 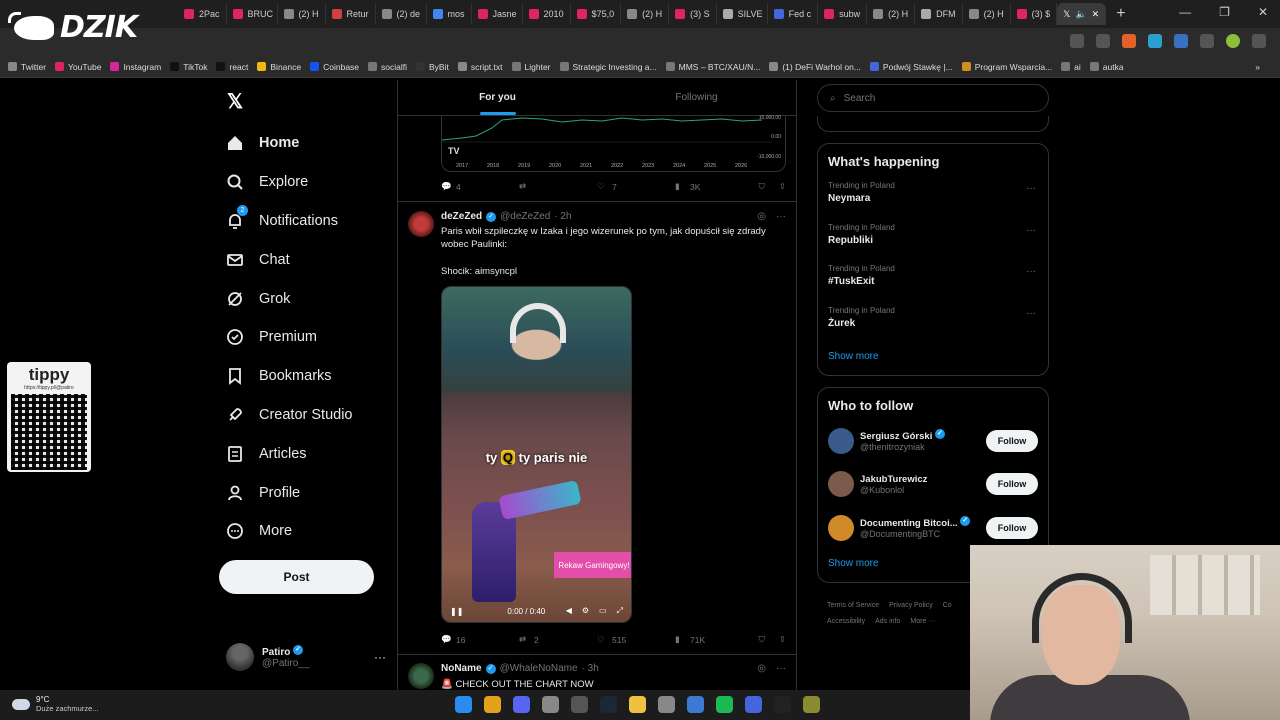 What do you see at coordinates (456, 611) in the screenshot?
I see `pause-icon: ❚❚` at bounding box center [456, 611].